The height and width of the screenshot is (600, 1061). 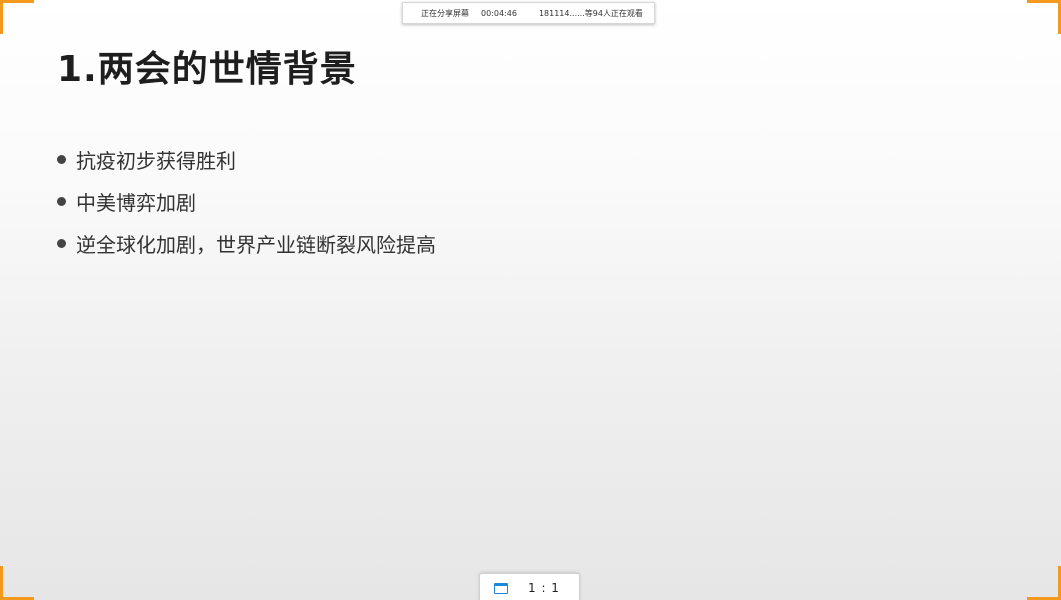 I want to click on slide-title: 1.两会的世情背景, so click(x=207, y=69).